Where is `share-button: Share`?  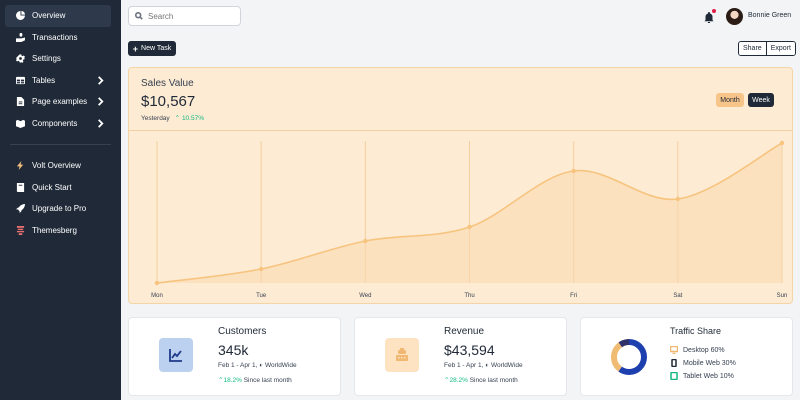
share-button: Share is located at coordinates (752, 48).